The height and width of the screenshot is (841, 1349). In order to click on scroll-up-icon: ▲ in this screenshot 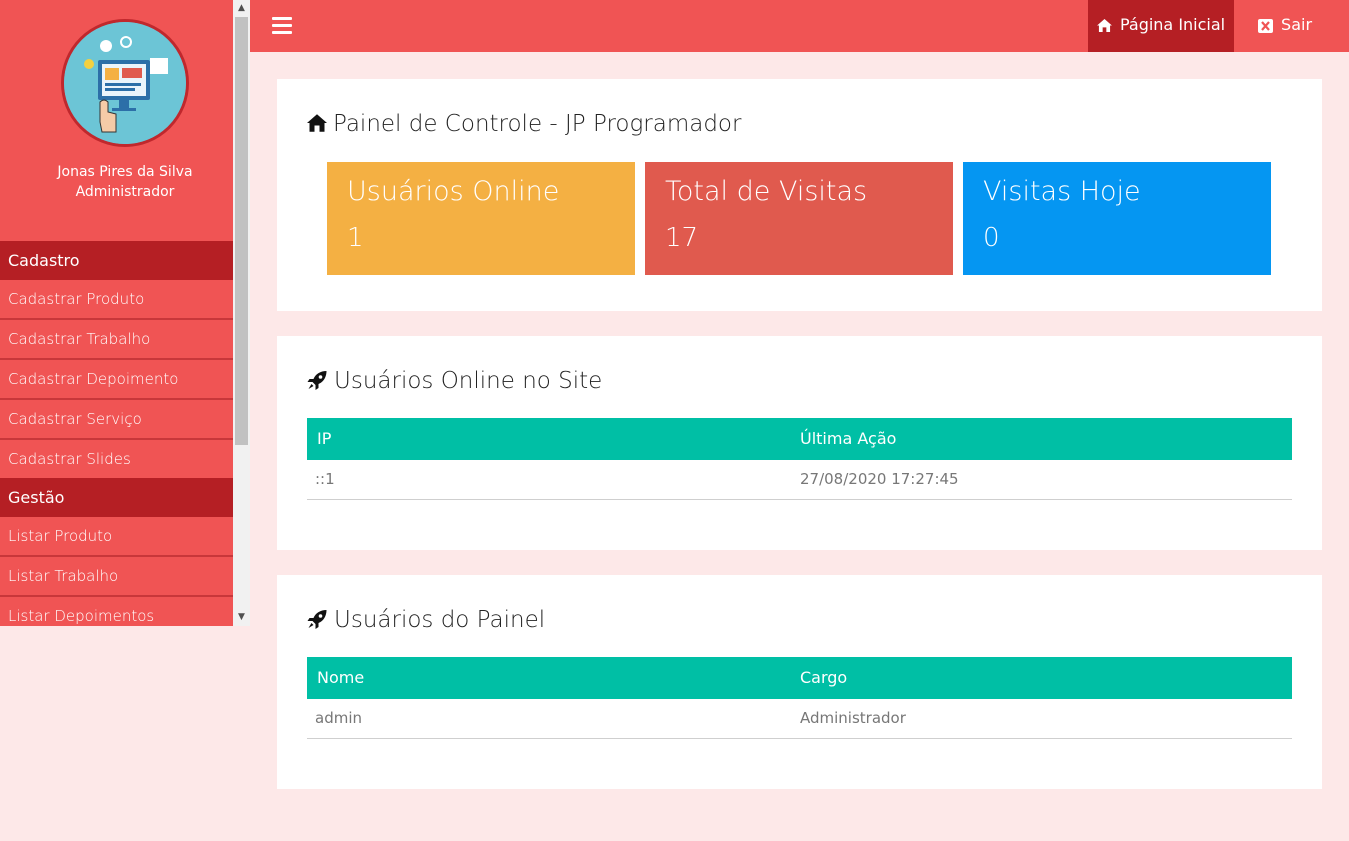, I will do `click(241, 8)`.